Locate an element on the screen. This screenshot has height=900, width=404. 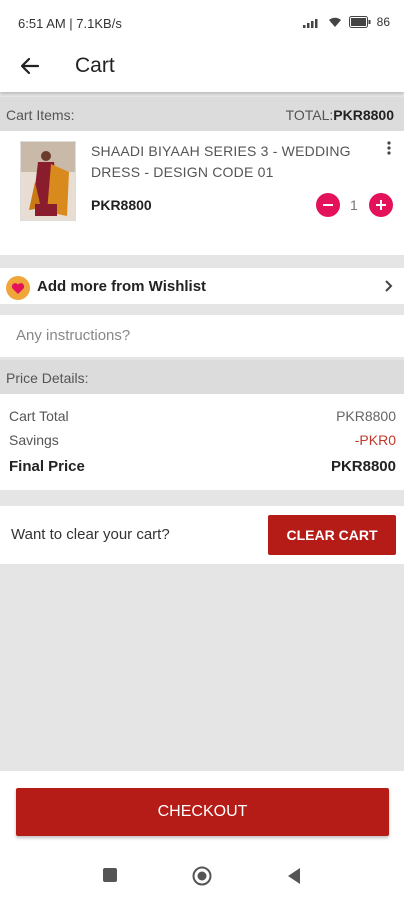
cart-items-label: Cart Items: is located at coordinates (40, 115).